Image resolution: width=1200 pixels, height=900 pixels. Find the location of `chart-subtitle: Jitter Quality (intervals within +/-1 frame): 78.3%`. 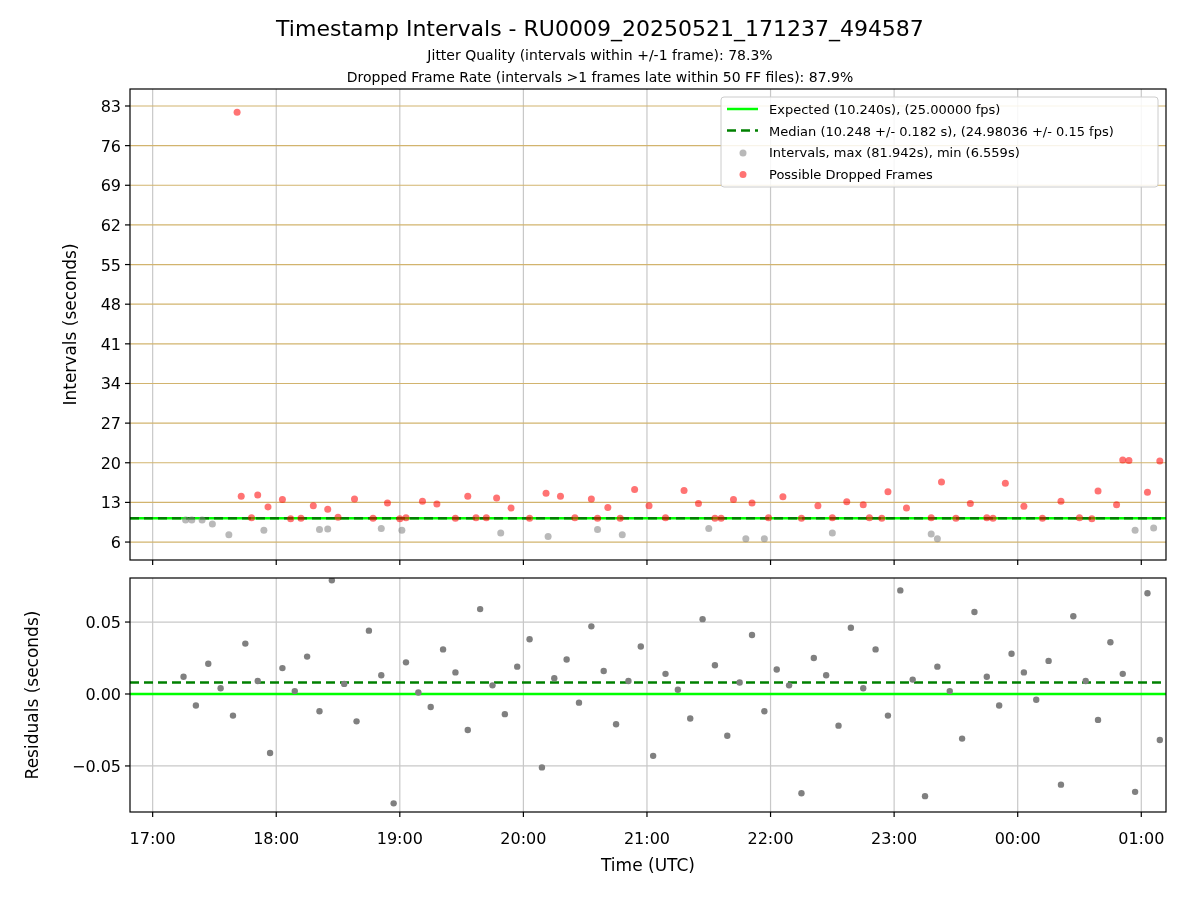

chart-subtitle: Jitter Quality (intervals within +/-1 frame): 78.3% is located at coordinates (600, 55).